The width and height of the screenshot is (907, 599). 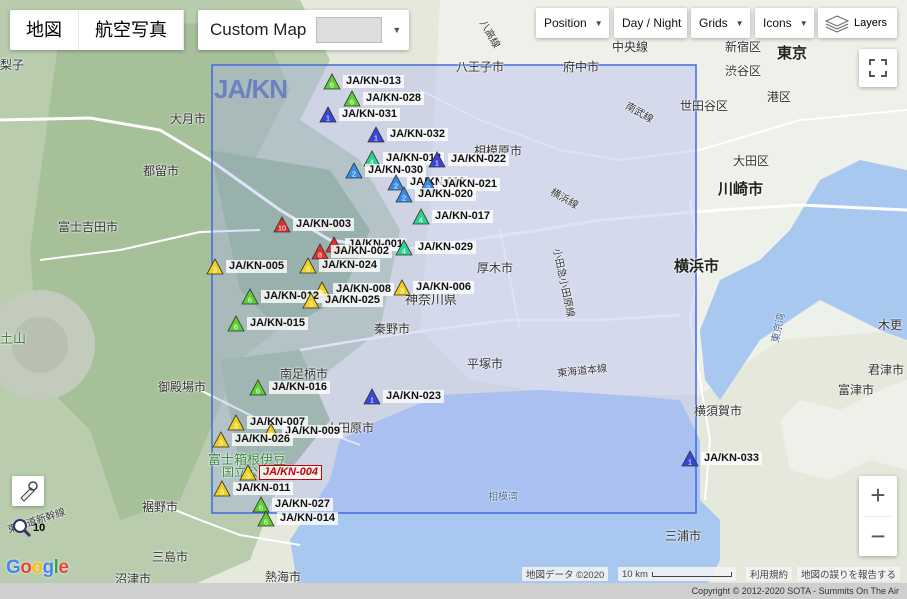 I want to click on day-night-label: Day / Night, so click(x=652, y=23).